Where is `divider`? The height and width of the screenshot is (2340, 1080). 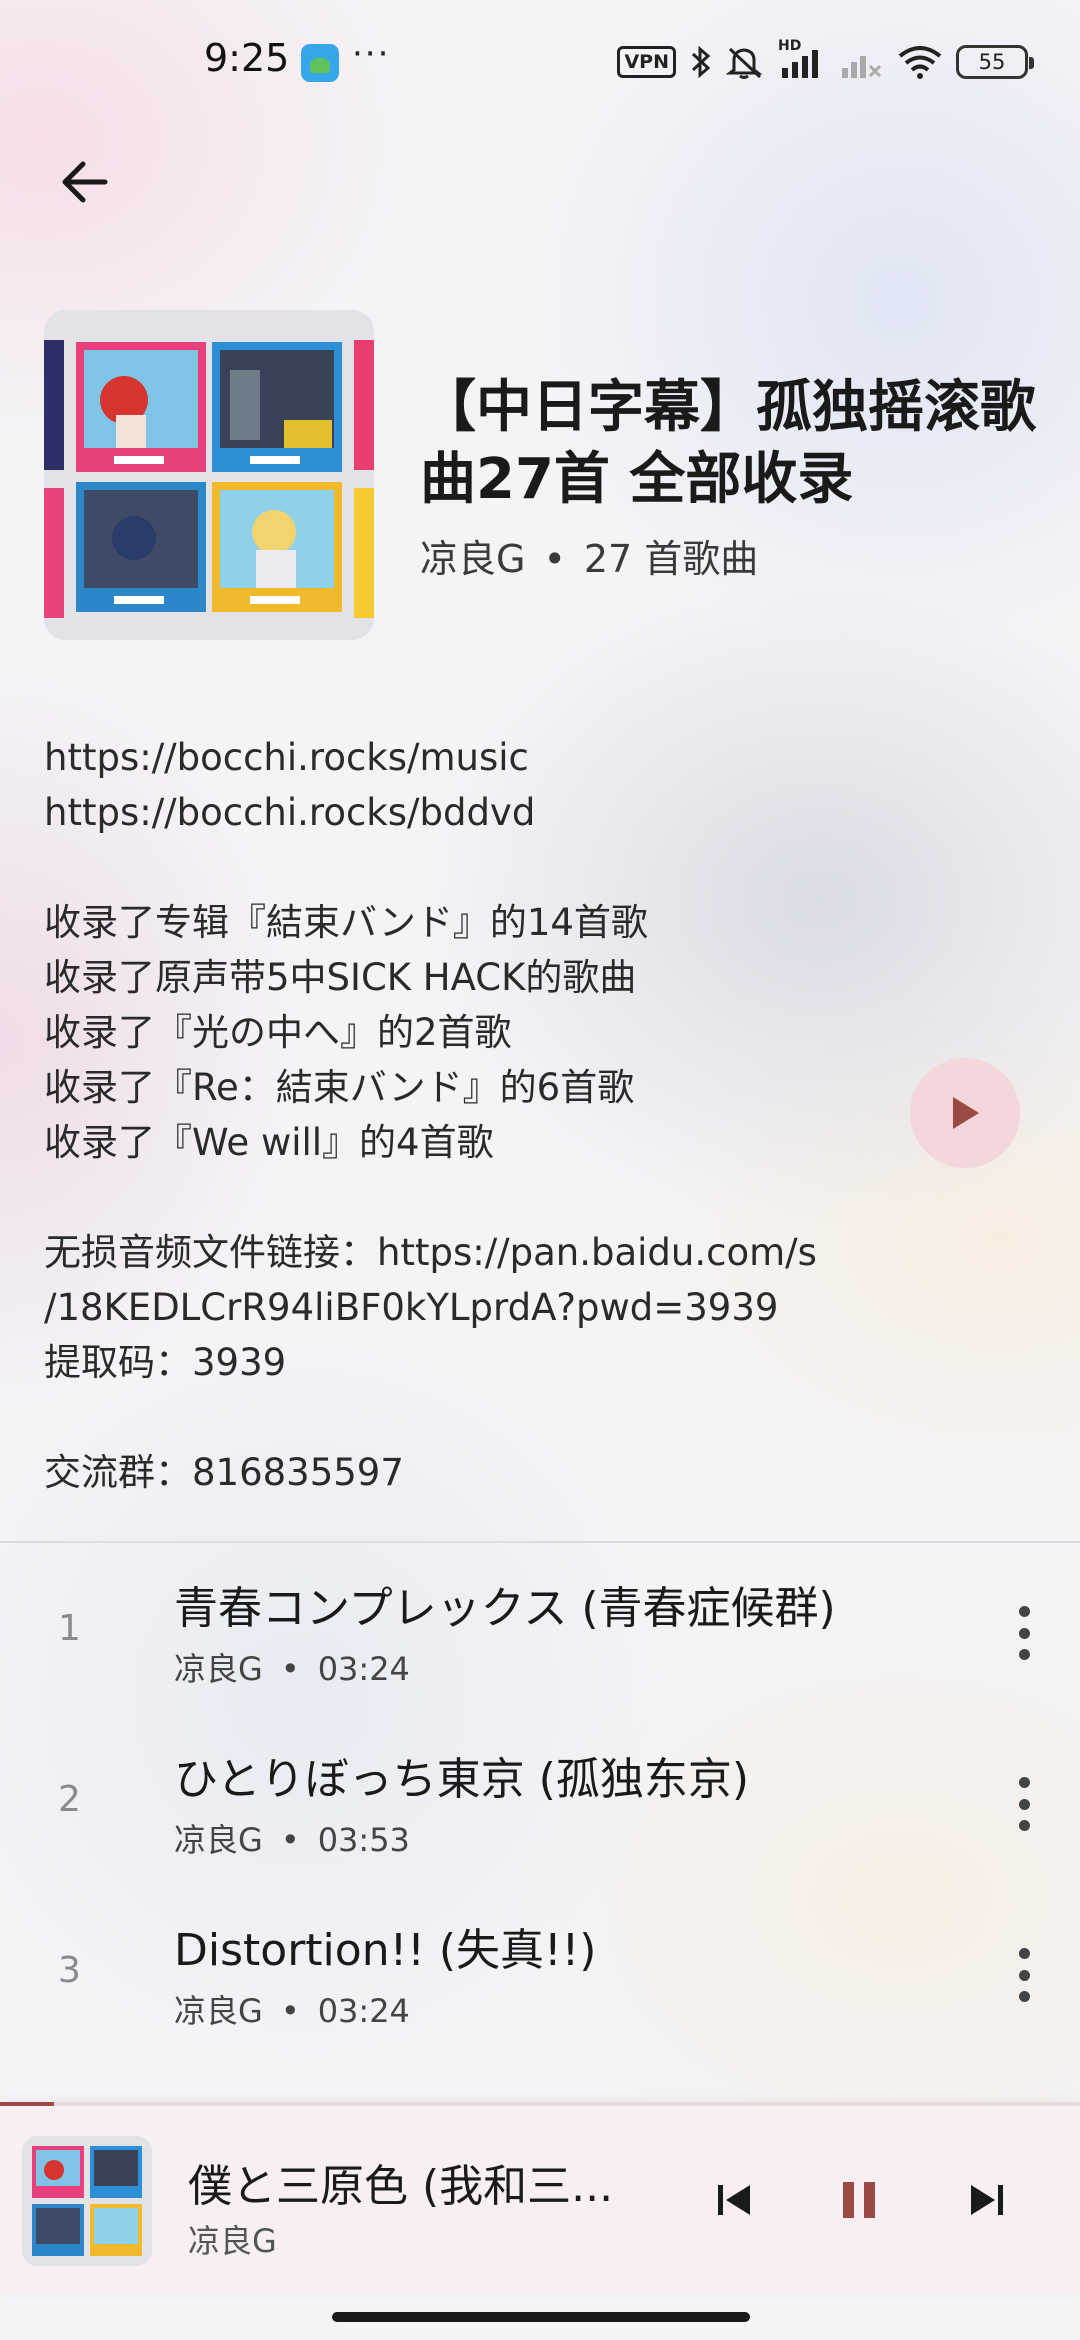
divider is located at coordinates (540, 1542).